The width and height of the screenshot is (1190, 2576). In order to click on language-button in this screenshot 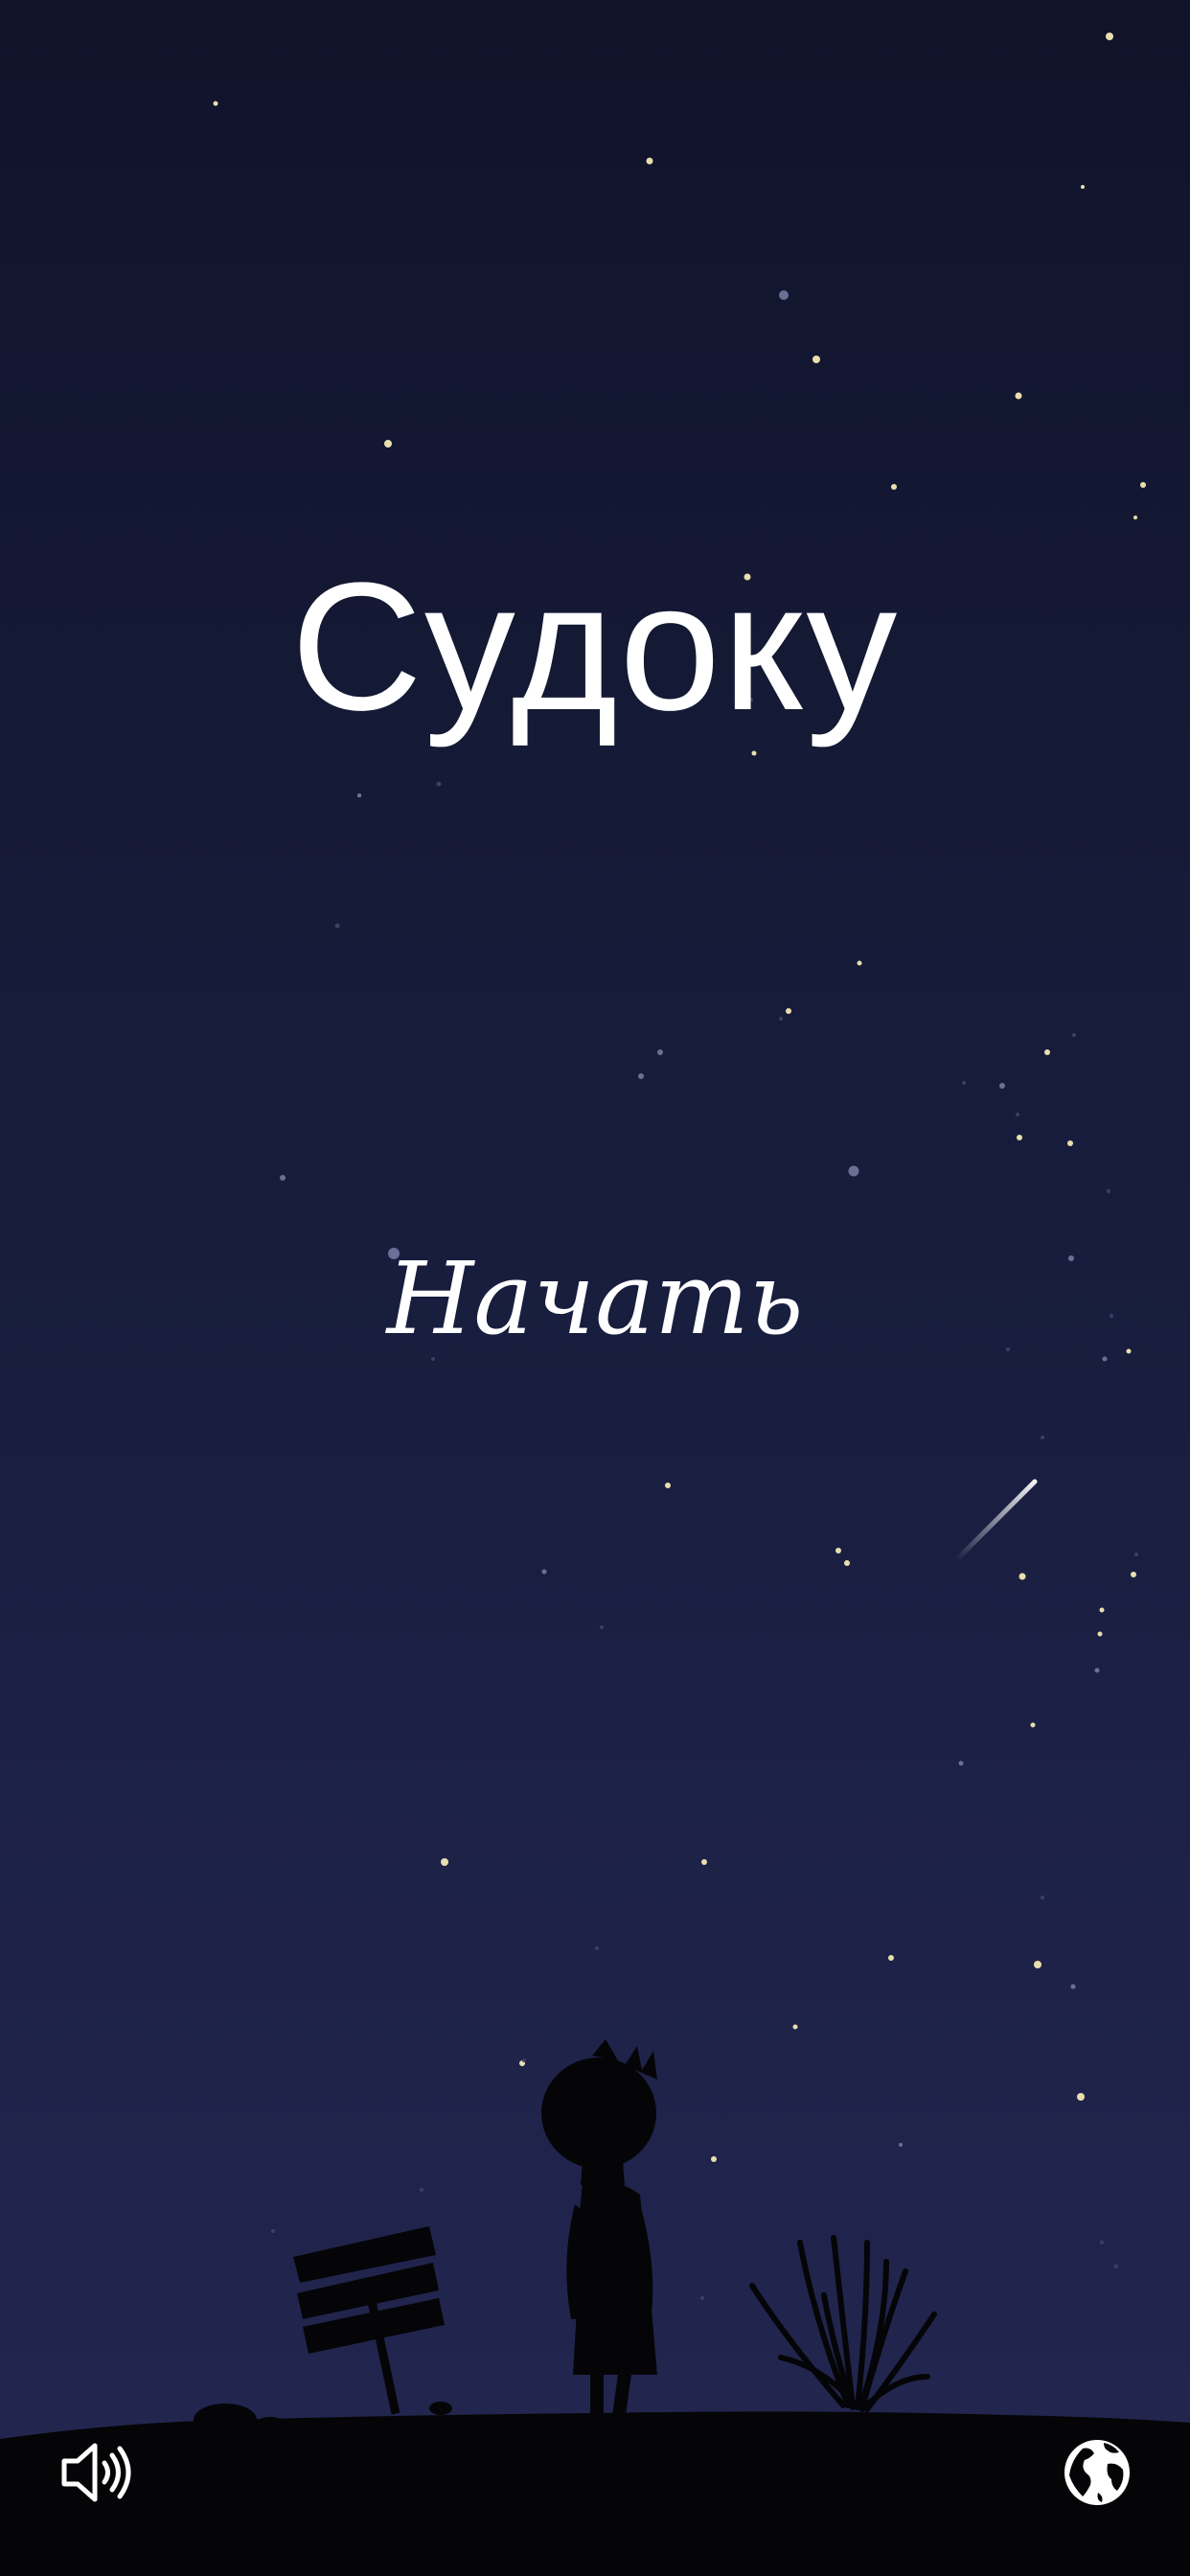, I will do `click(1097, 2472)`.